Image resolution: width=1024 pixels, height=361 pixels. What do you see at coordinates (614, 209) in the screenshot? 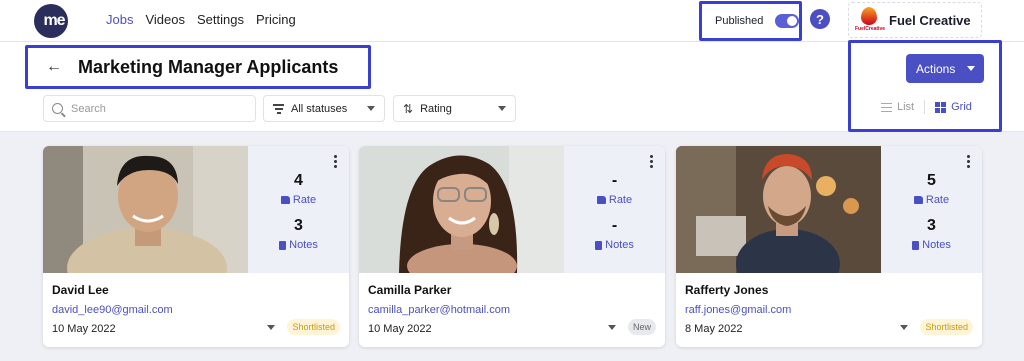
I see `applicant-stats: - Rate - Notes` at bounding box center [614, 209].